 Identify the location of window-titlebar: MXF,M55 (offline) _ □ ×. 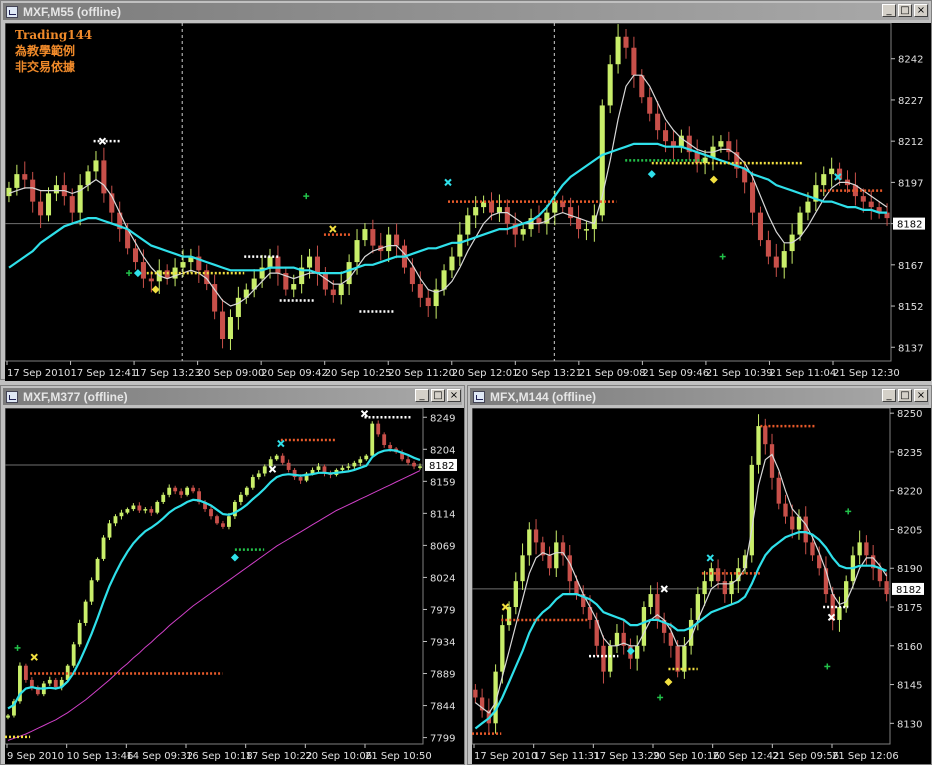
(466, 11).